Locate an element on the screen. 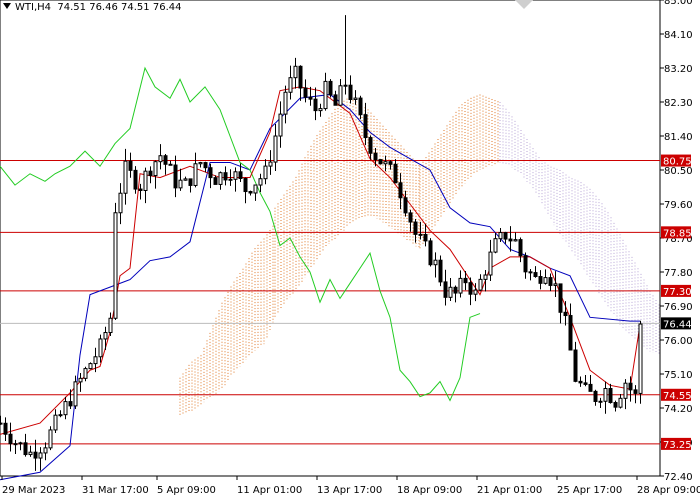 Image resolution: width=700 pixels, height=504 pixels. y-tick-label: 76.90 is located at coordinates (678, 307).